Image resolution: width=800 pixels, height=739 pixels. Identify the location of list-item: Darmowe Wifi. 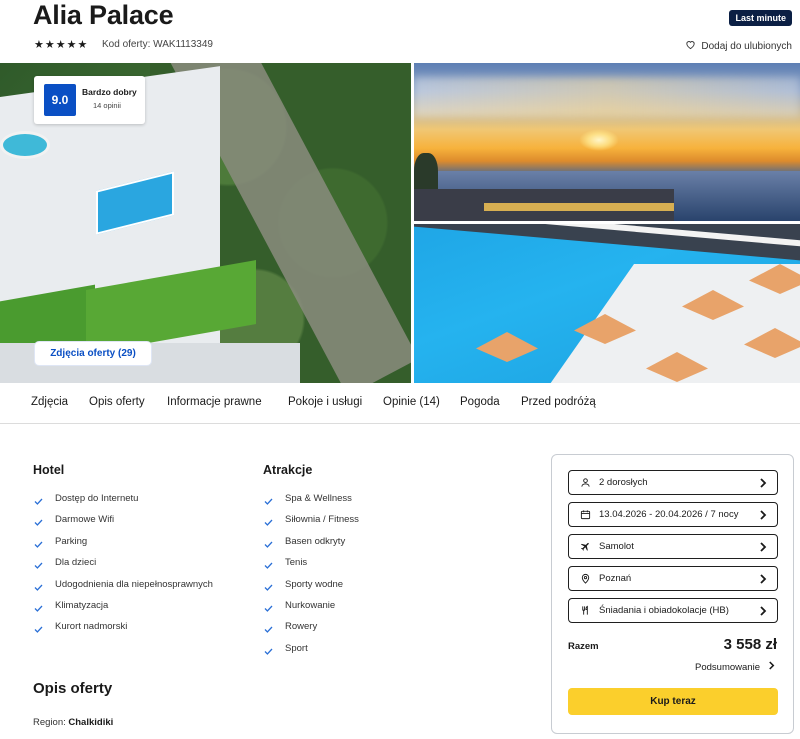
(85, 520).